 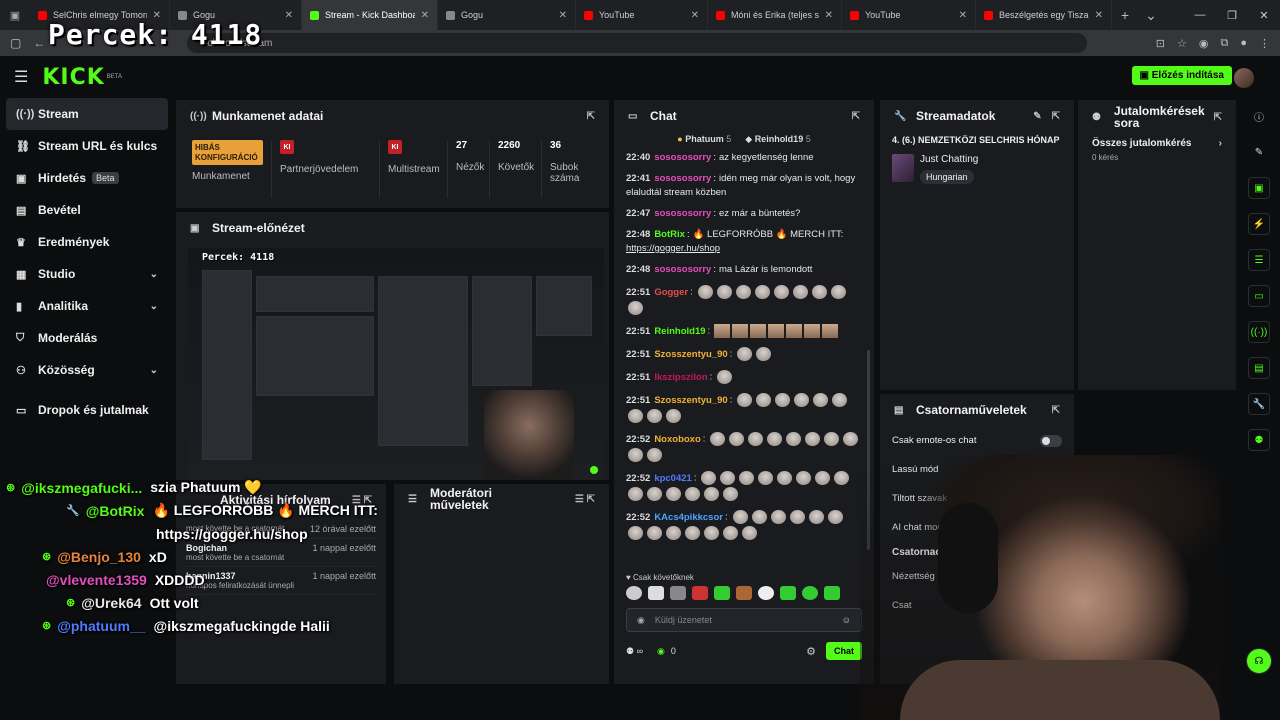 What do you see at coordinates (1259, 661) in the screenshot?
I see `help-icon: ☊` at bounding box center [1259, 661].